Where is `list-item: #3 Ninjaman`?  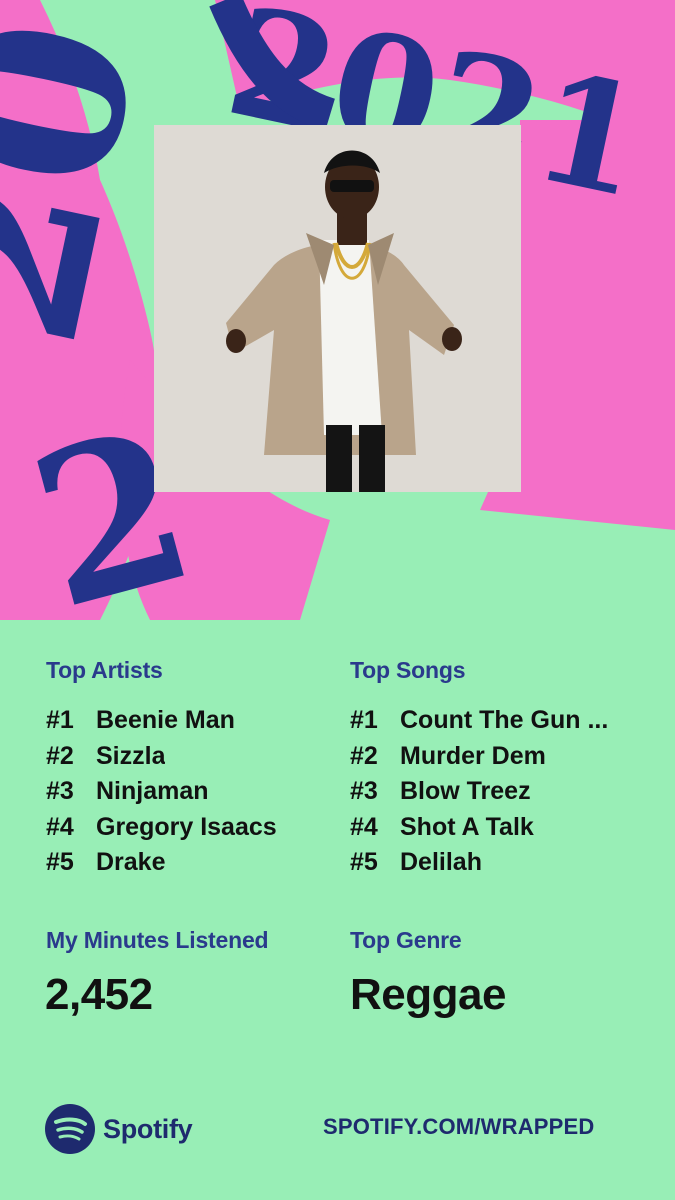
list-item: #3 Ninjaman is located at coordinates (161, 792).